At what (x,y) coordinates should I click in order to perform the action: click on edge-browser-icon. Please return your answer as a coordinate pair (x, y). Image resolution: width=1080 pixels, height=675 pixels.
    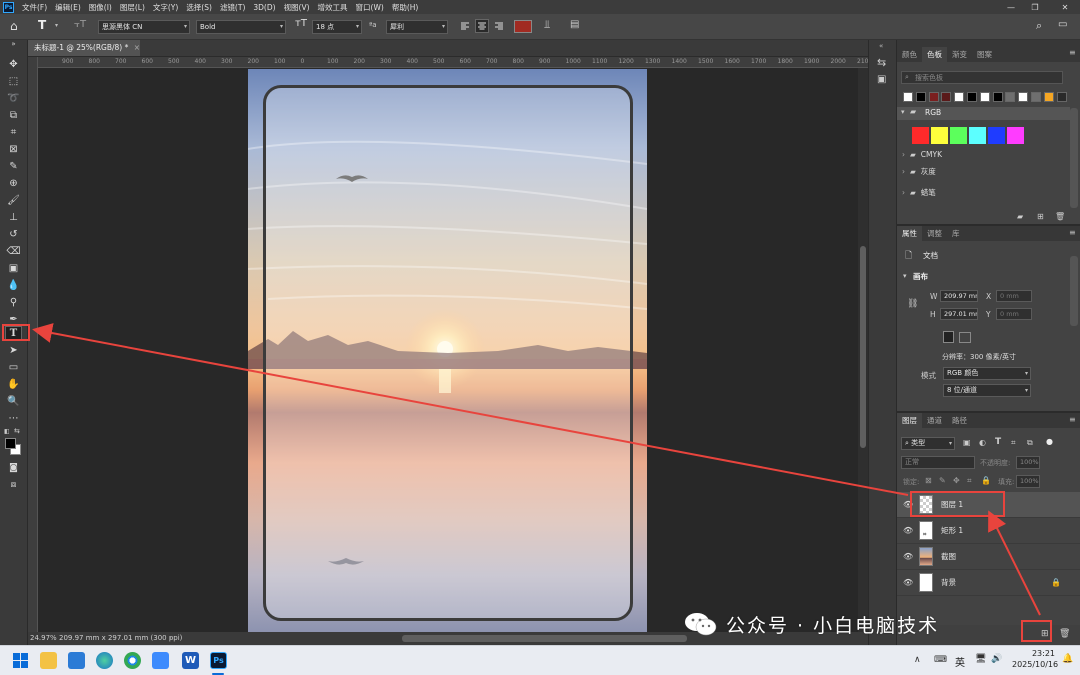
    Looking at the image, I should click on (104, 660).